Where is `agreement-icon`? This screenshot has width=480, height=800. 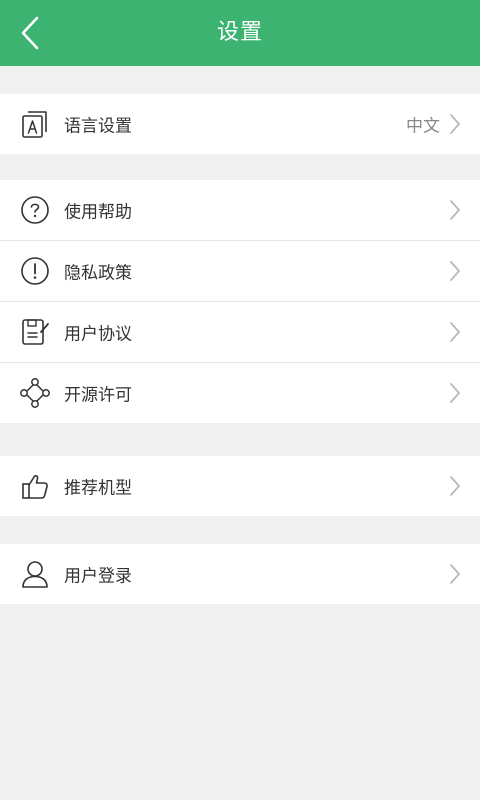 agreement-icon is located at coordinates (35, 332).